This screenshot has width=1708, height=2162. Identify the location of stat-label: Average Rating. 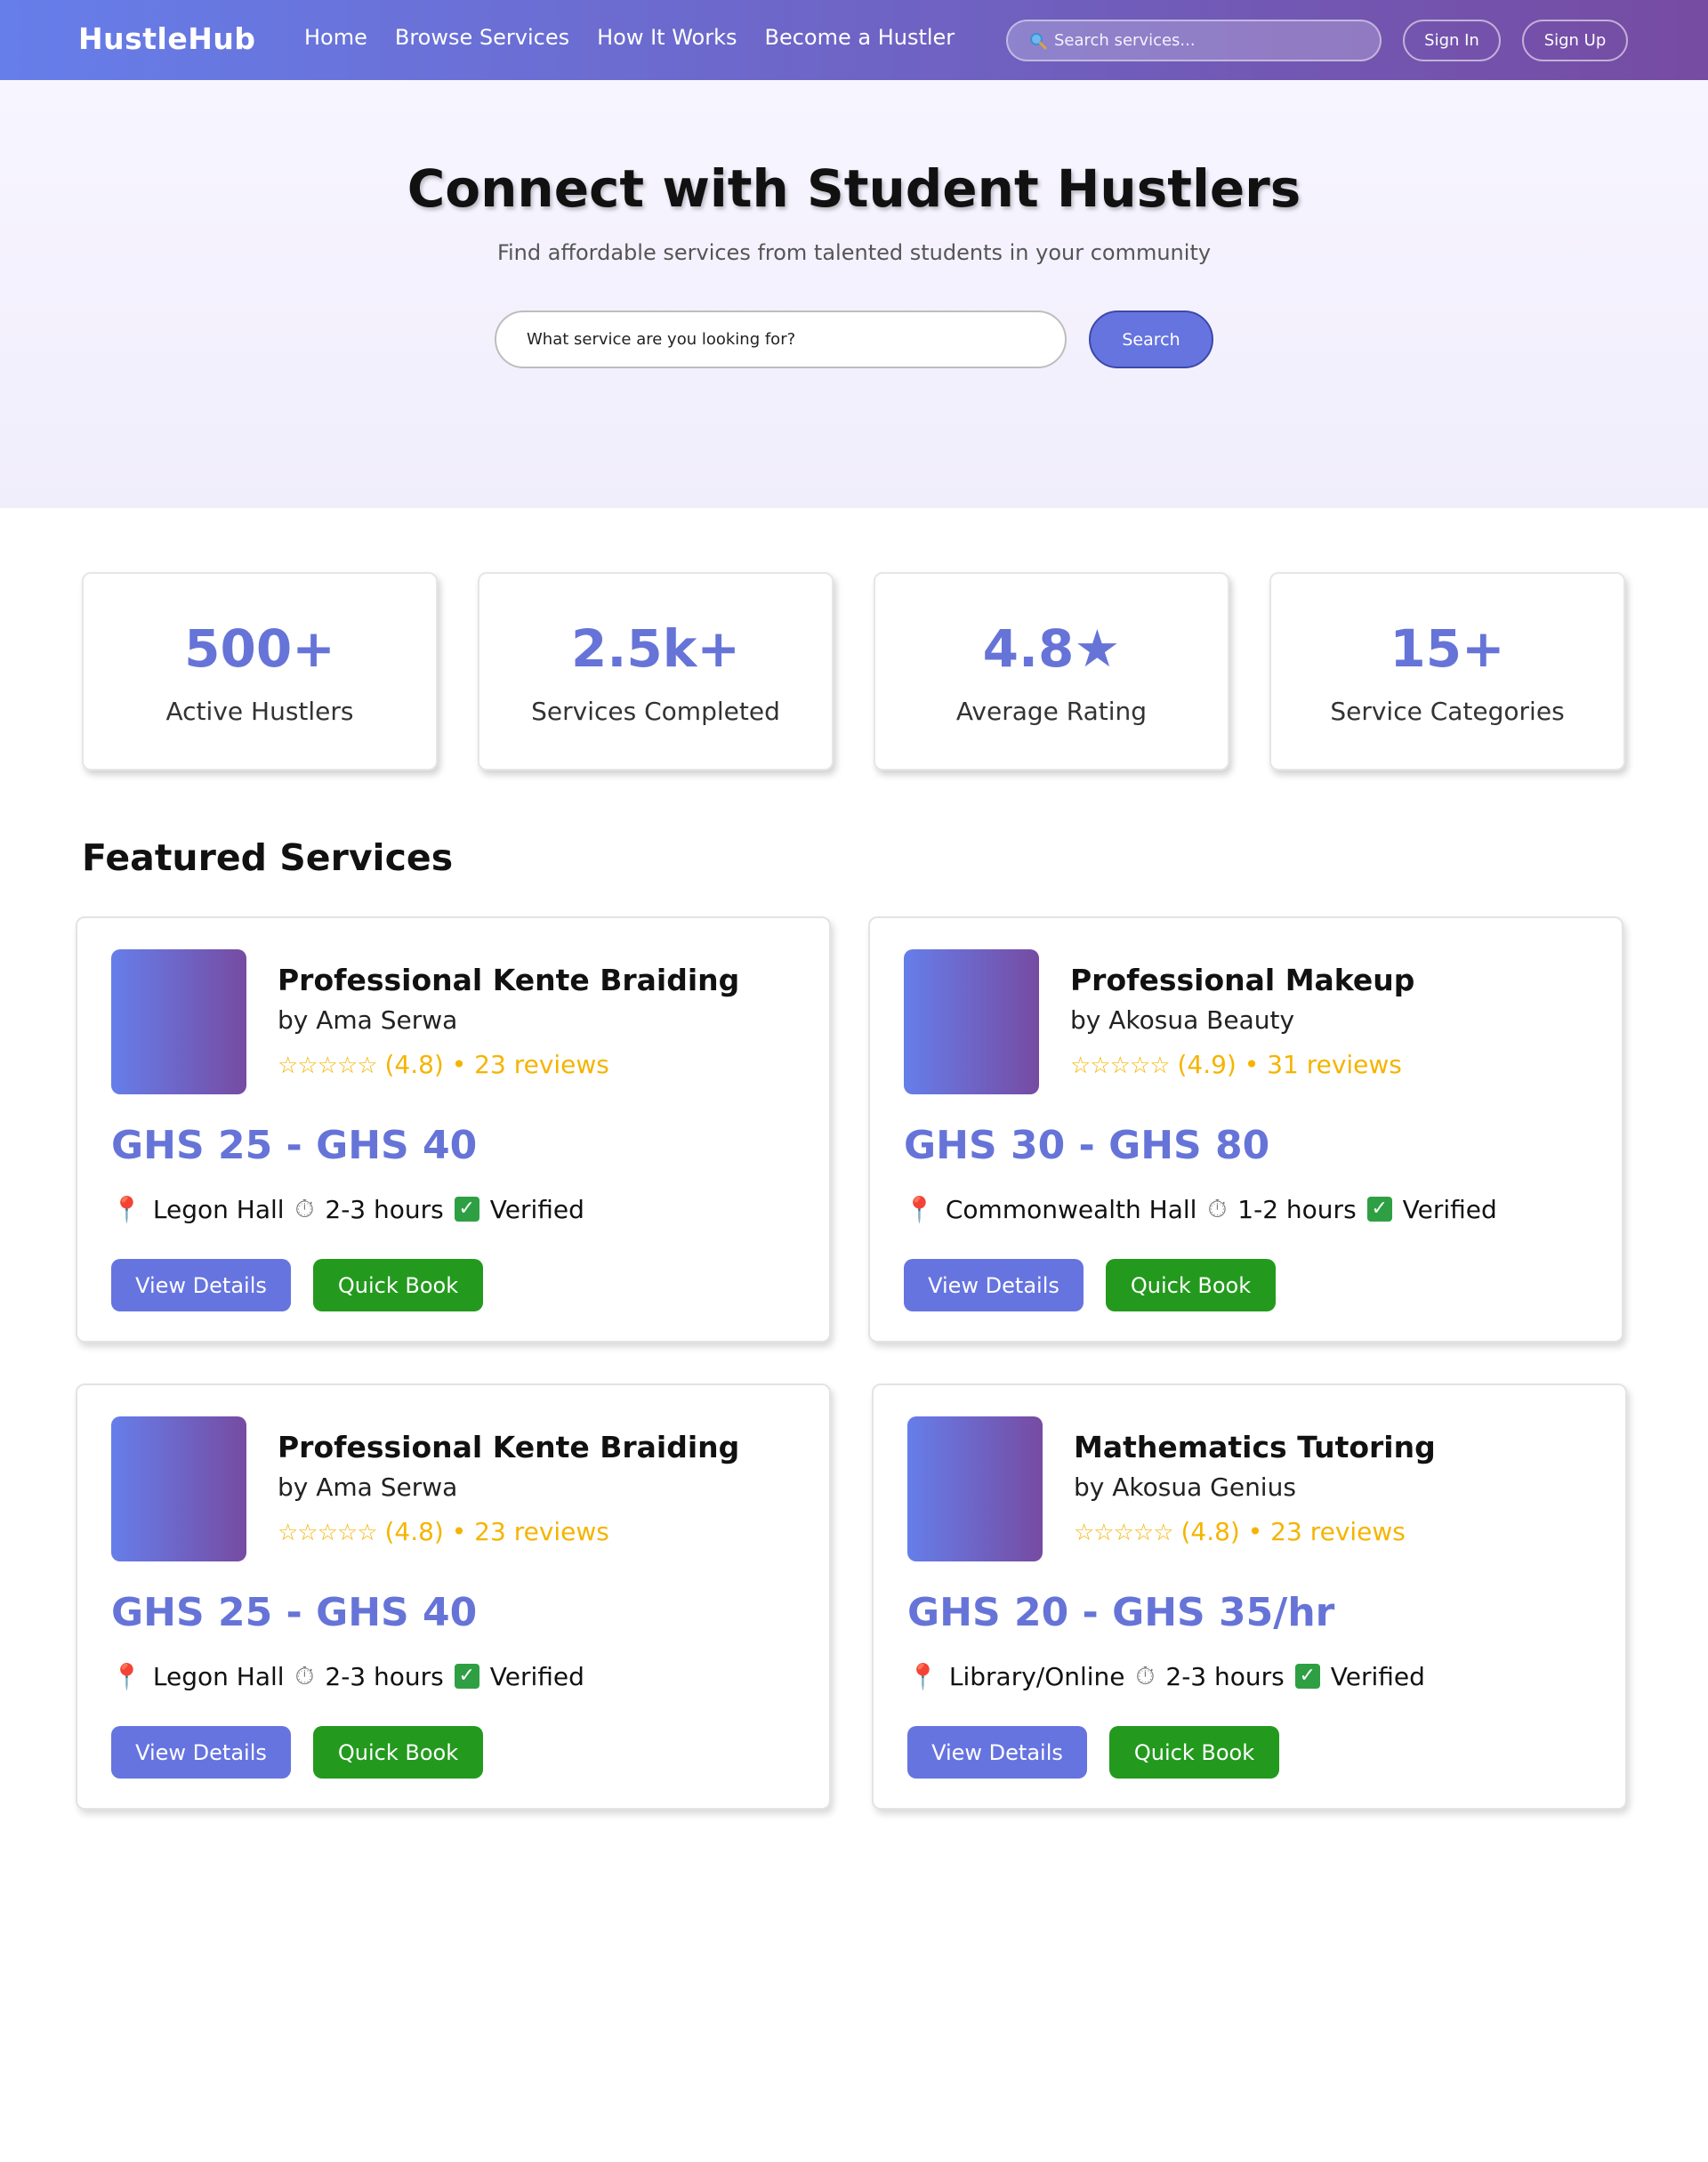
(1051, 711).